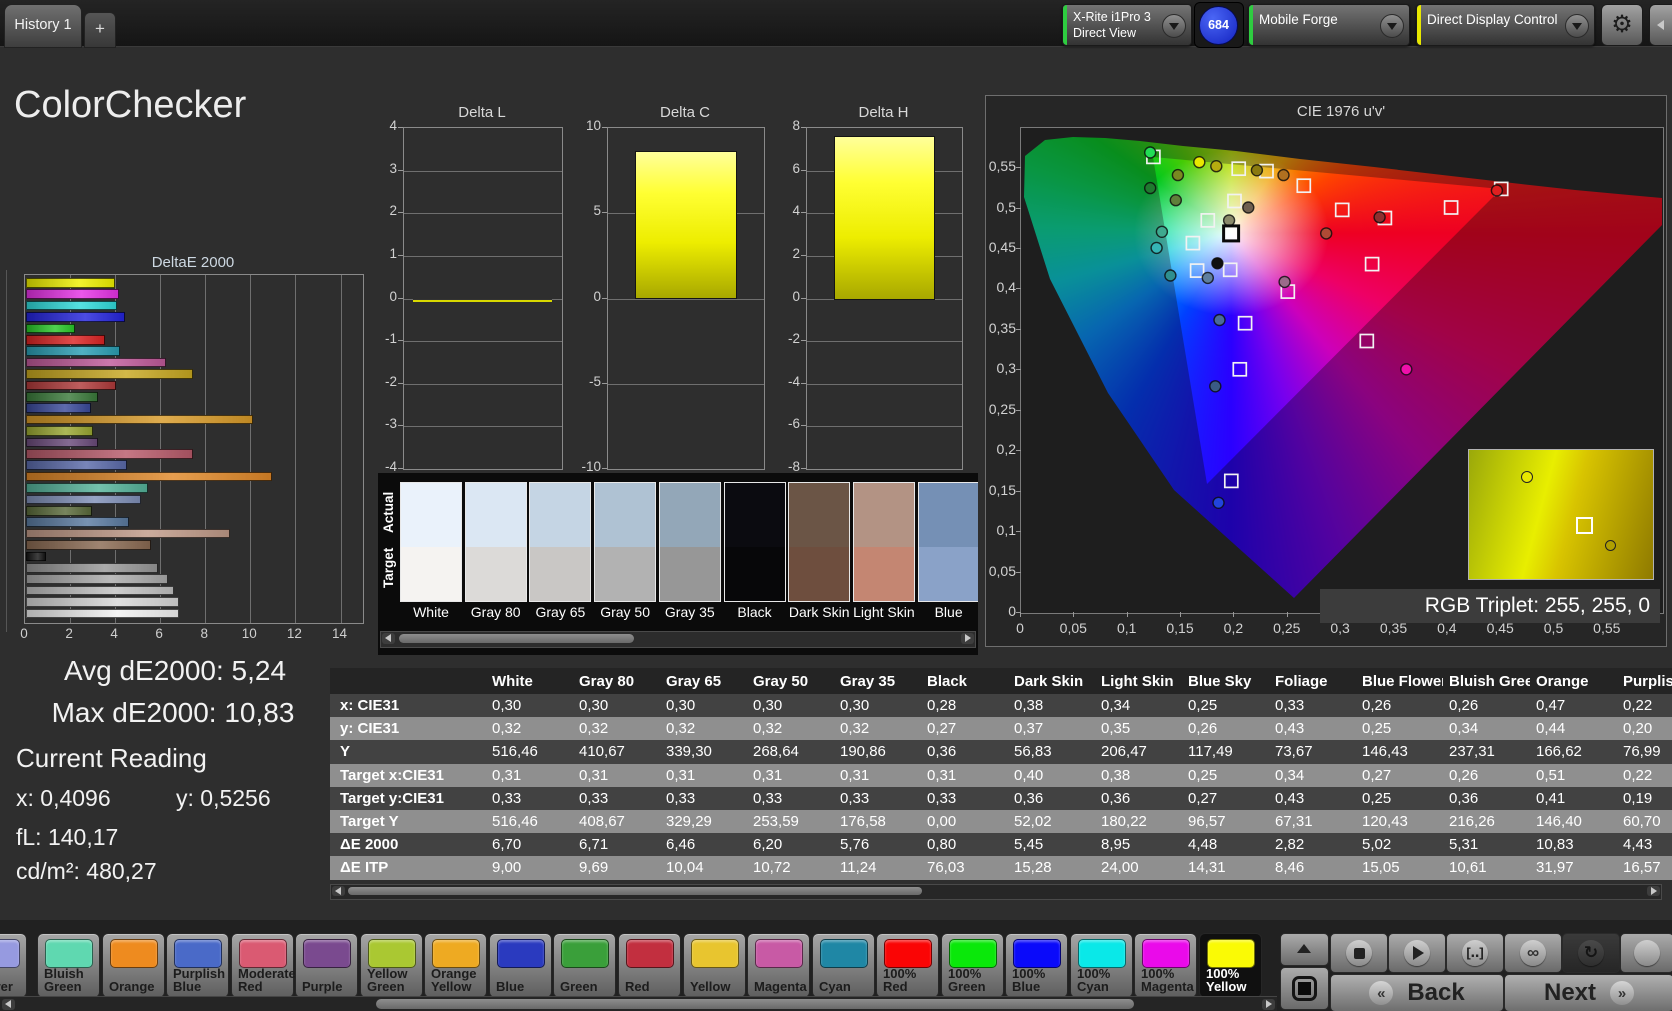  What do you see at coordinates (341, 449) in the screenshot?
I see `deltae-gridline` at bounding box center [341, 449].